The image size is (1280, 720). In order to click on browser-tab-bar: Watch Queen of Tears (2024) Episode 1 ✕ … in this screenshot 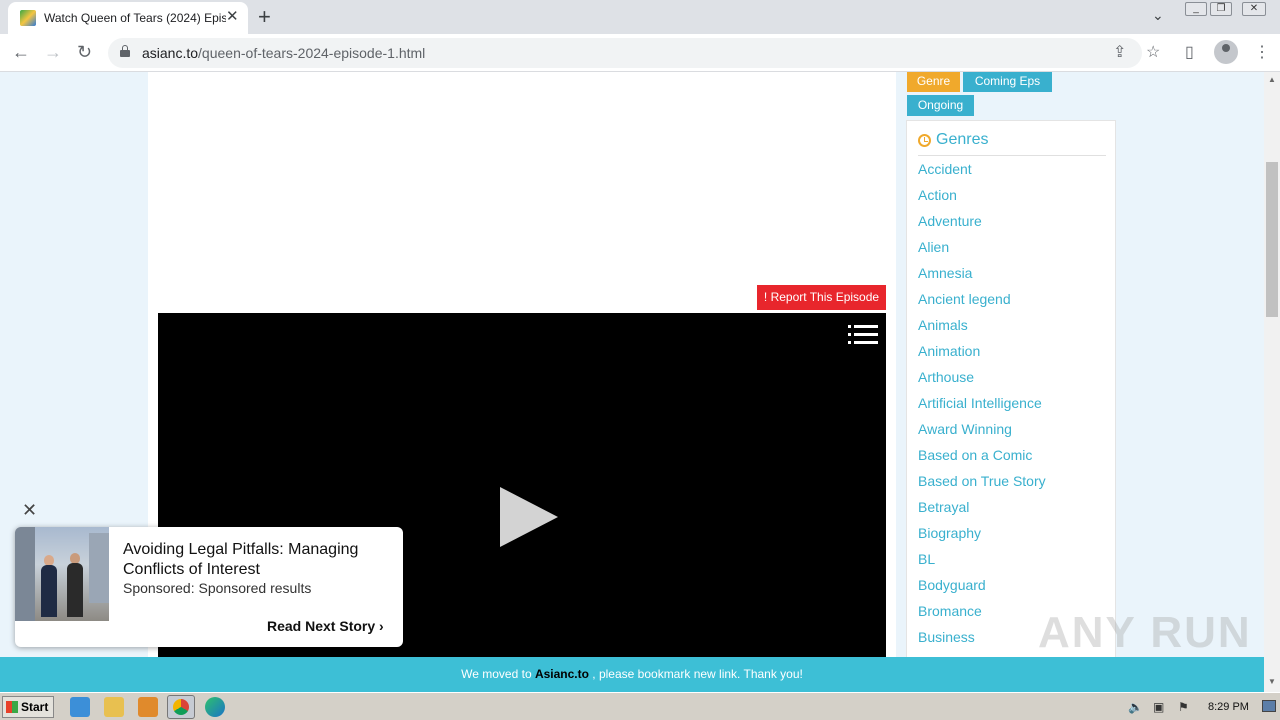, I will do `click(640, 17)`.